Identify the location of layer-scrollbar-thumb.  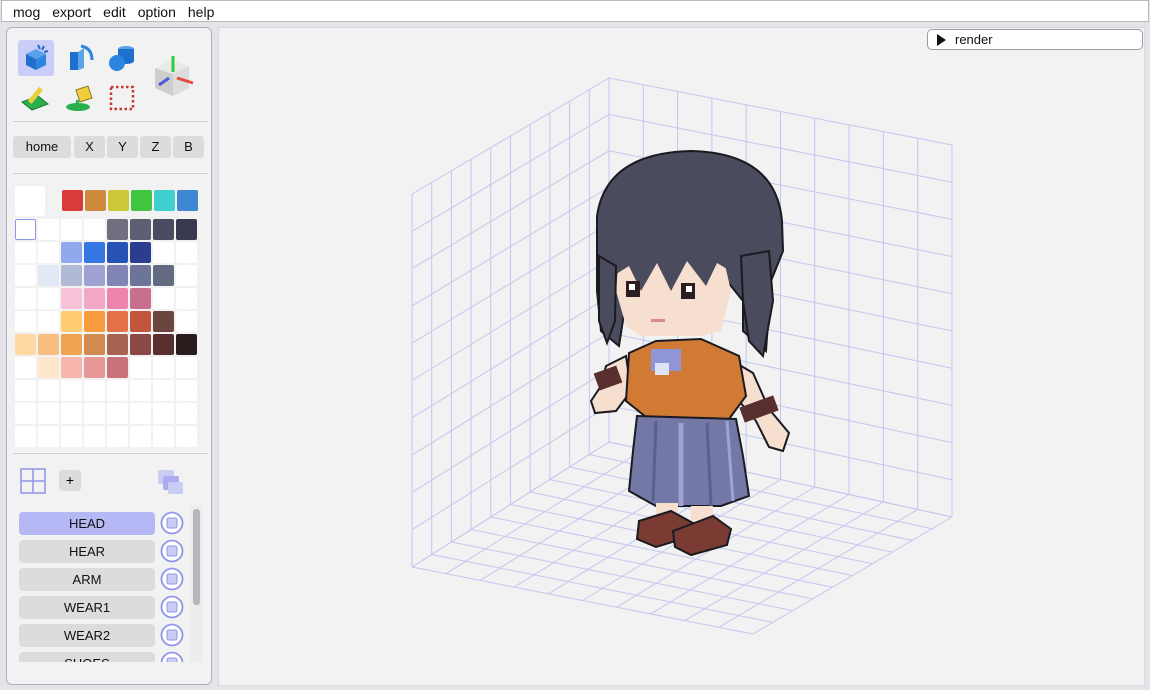
(196, 557).